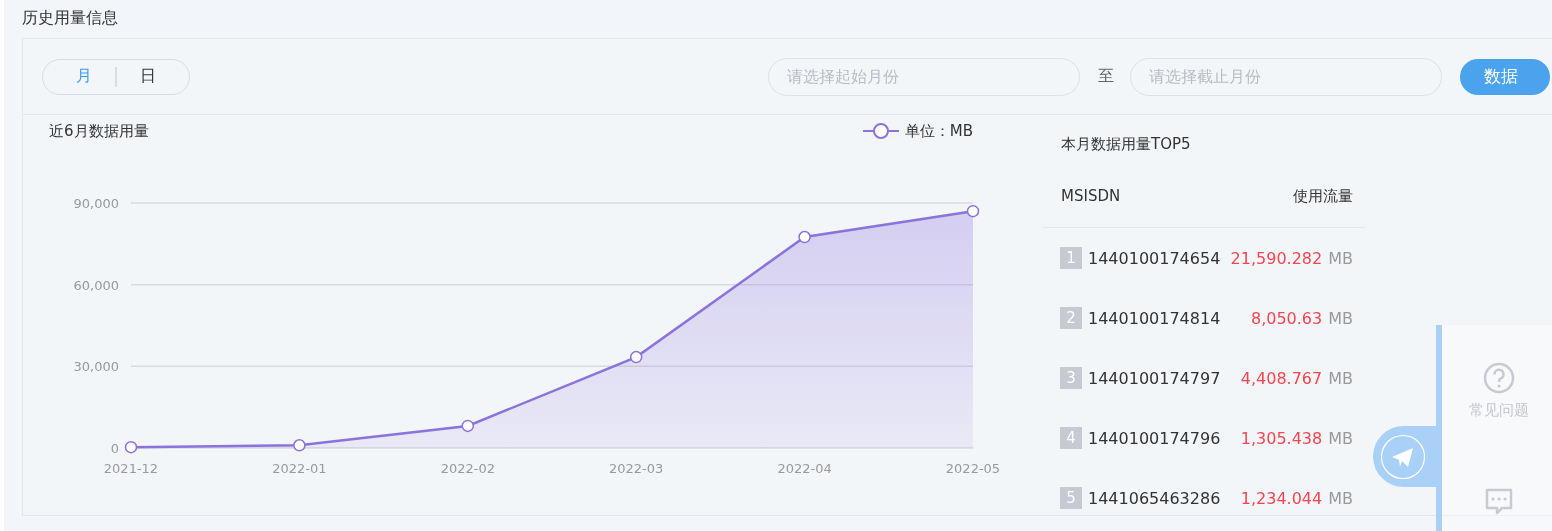  I want to click on y-axis-label: 60,000, so click(96, 285).